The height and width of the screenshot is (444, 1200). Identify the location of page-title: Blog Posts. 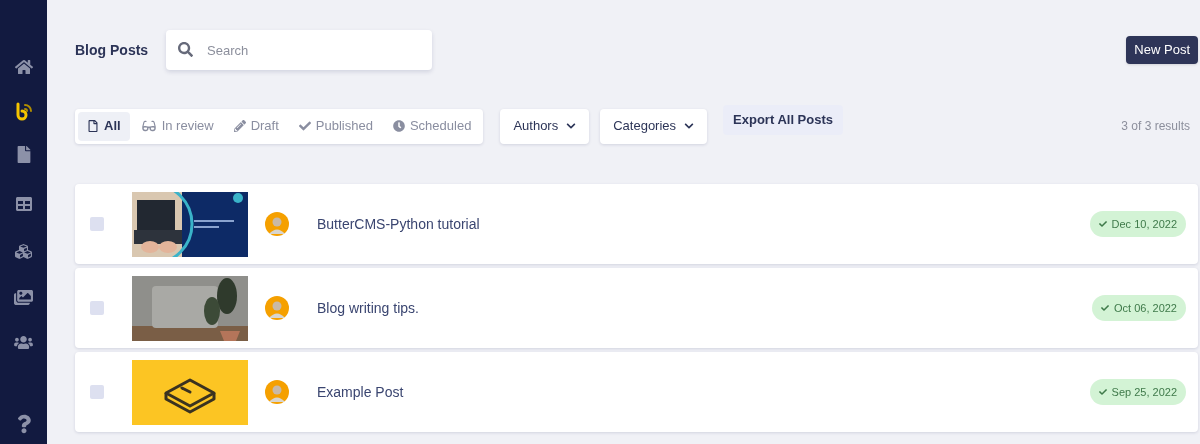
(112, 50).